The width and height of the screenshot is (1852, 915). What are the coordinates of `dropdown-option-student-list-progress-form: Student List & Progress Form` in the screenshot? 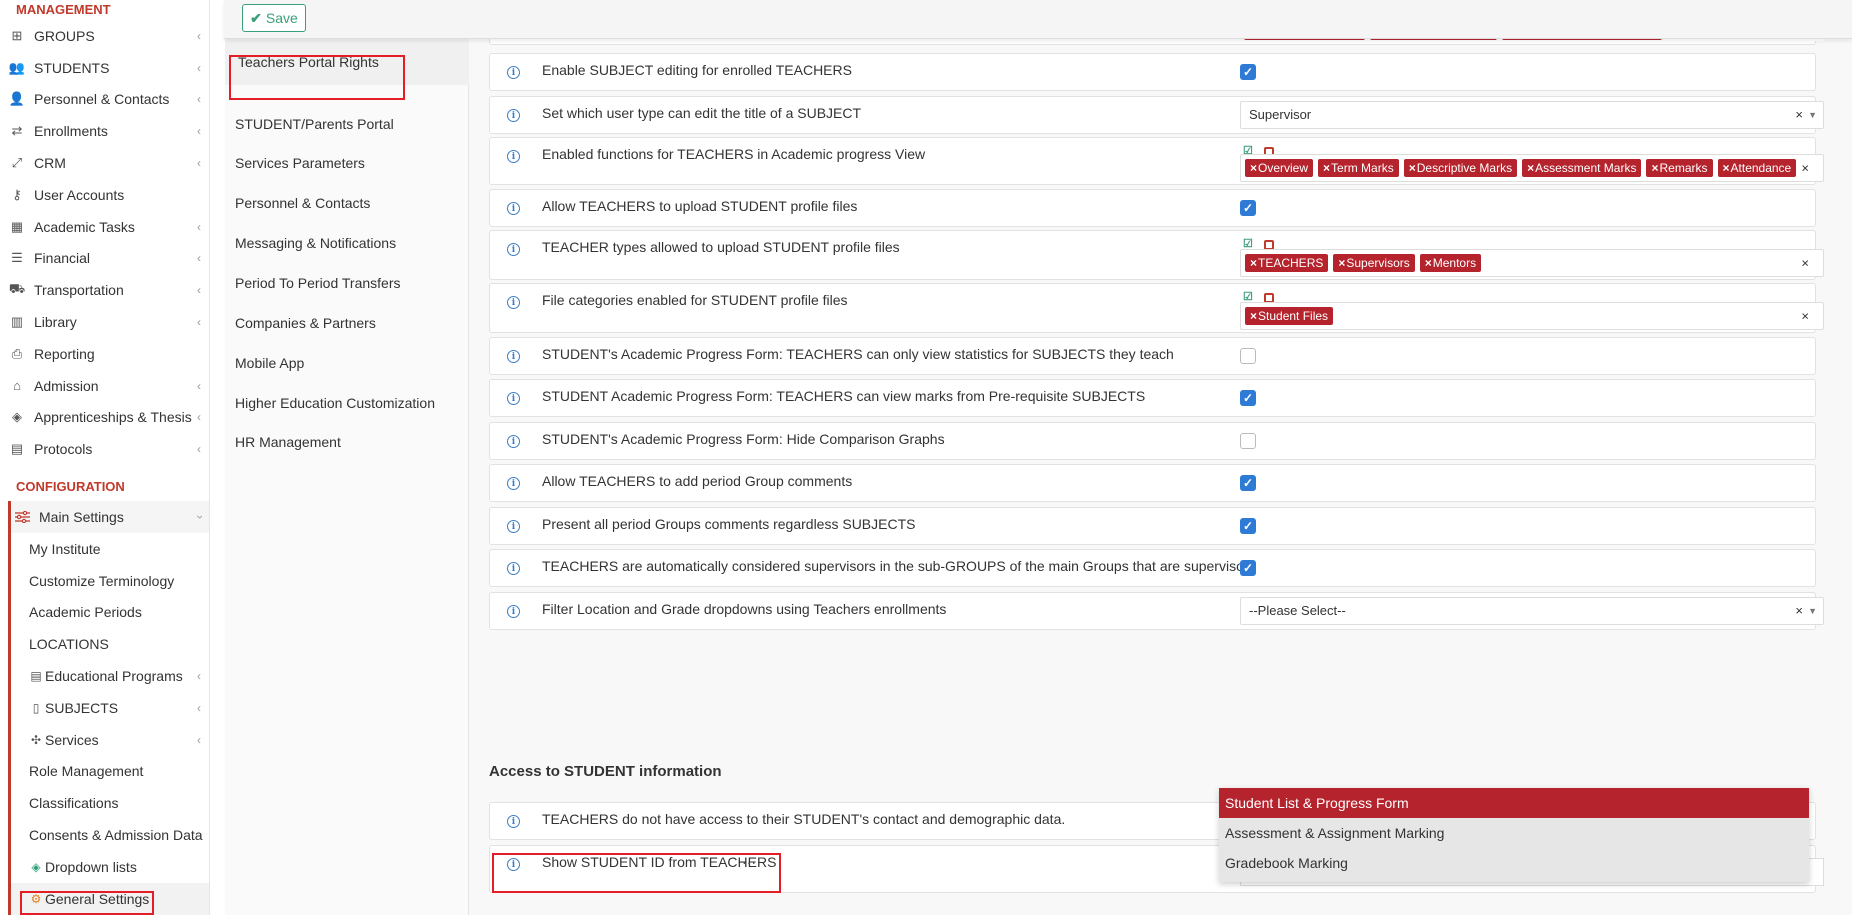 It's located at (1514, 803).